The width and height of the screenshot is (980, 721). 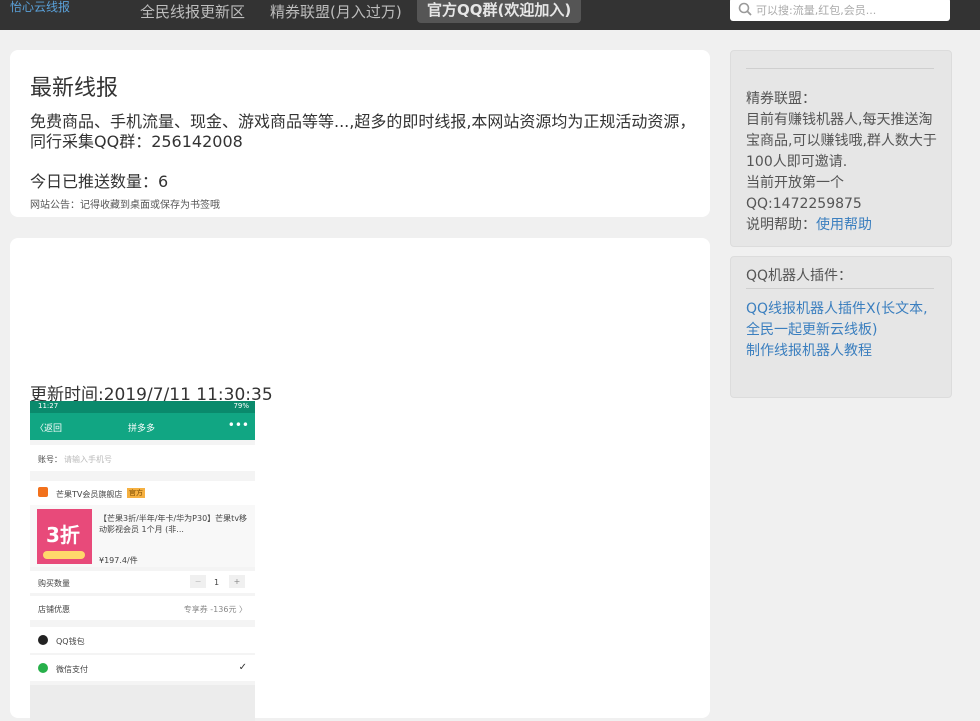 What do you see at coordinates (54, 609) in the screenshot?
I see `discount-label: 店铺优惠` at bounding box center [54, 609].